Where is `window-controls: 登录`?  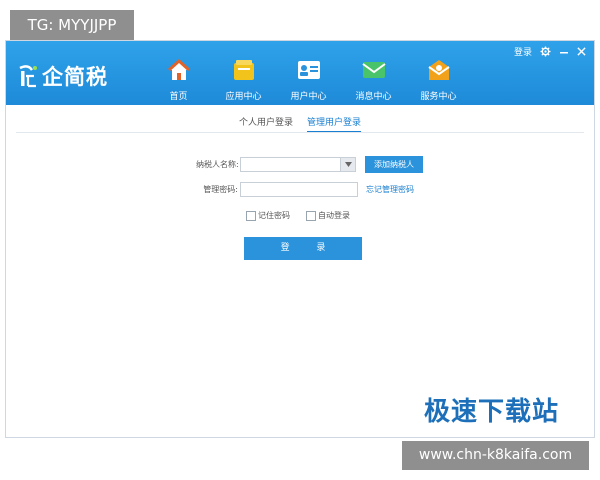
window-controls: 登录 is located at coordinates (550, 51).